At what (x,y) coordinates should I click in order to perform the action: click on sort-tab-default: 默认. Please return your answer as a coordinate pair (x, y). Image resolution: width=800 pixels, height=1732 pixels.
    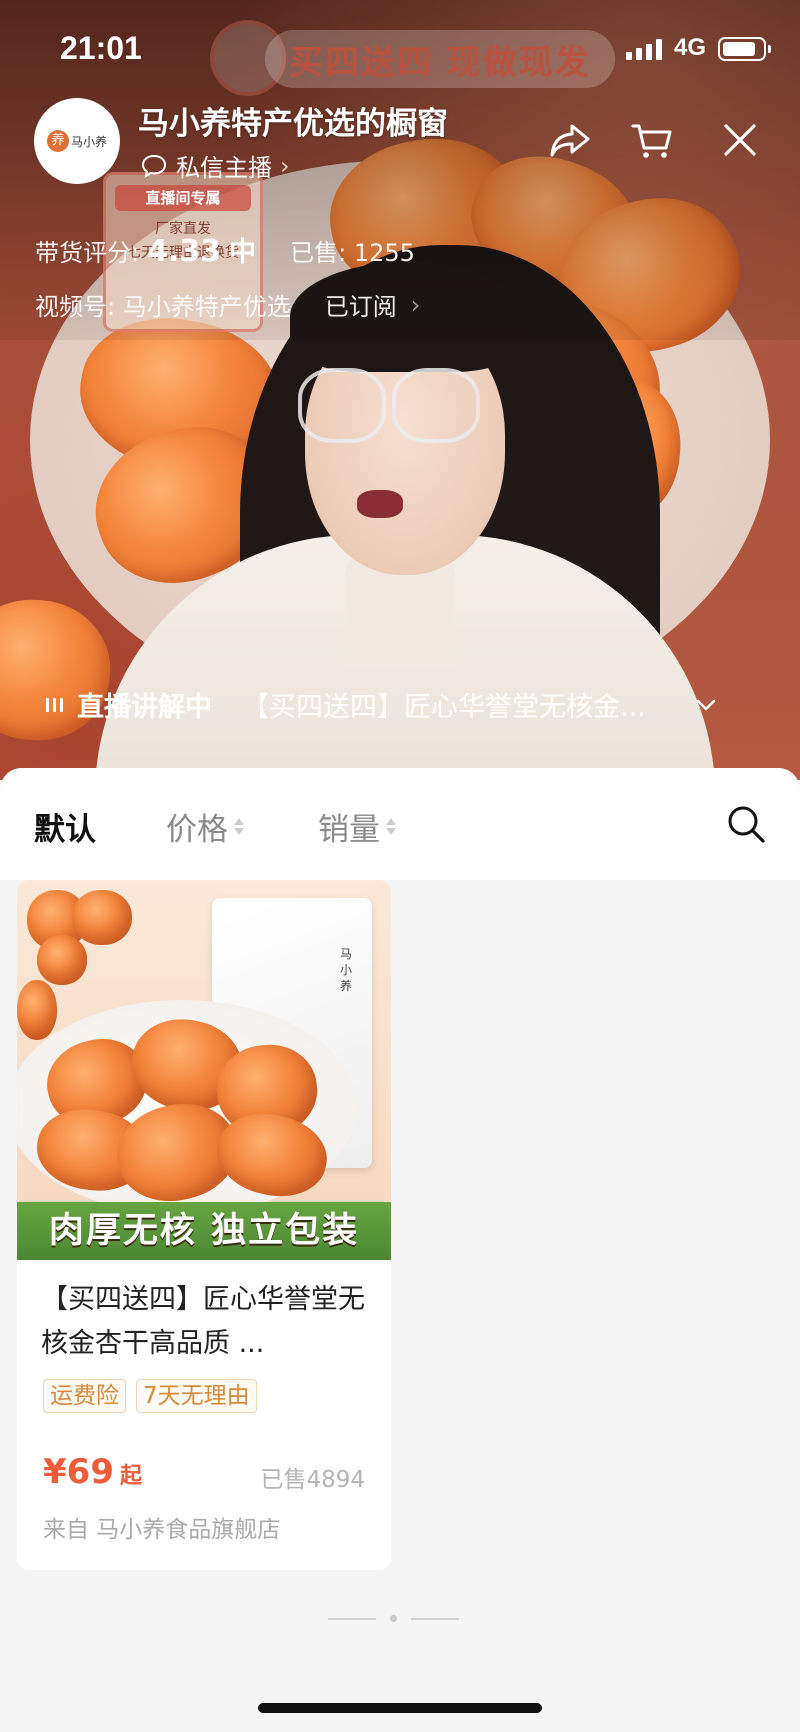
    Looking at the image, I should click on (65, 826).